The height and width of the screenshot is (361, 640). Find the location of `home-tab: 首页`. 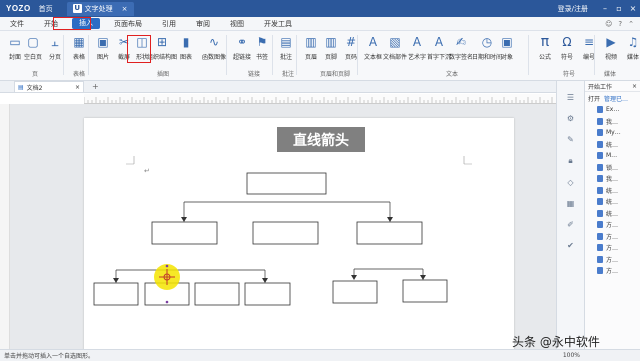

home-tab: 首页 is located at coordinates (46, 9).